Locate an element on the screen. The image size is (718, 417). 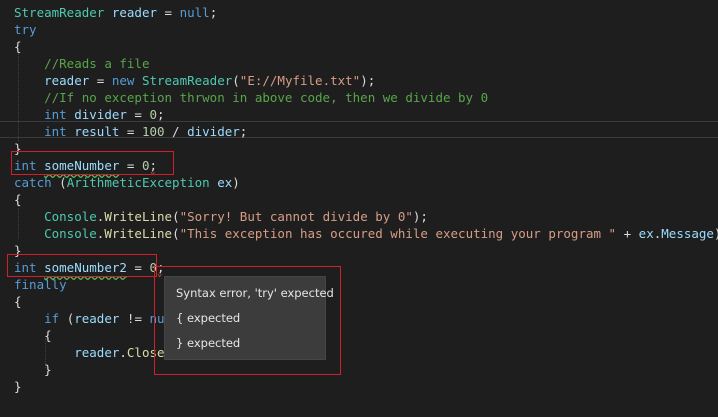
code-line-18: { is located at coordinates (18, 301).